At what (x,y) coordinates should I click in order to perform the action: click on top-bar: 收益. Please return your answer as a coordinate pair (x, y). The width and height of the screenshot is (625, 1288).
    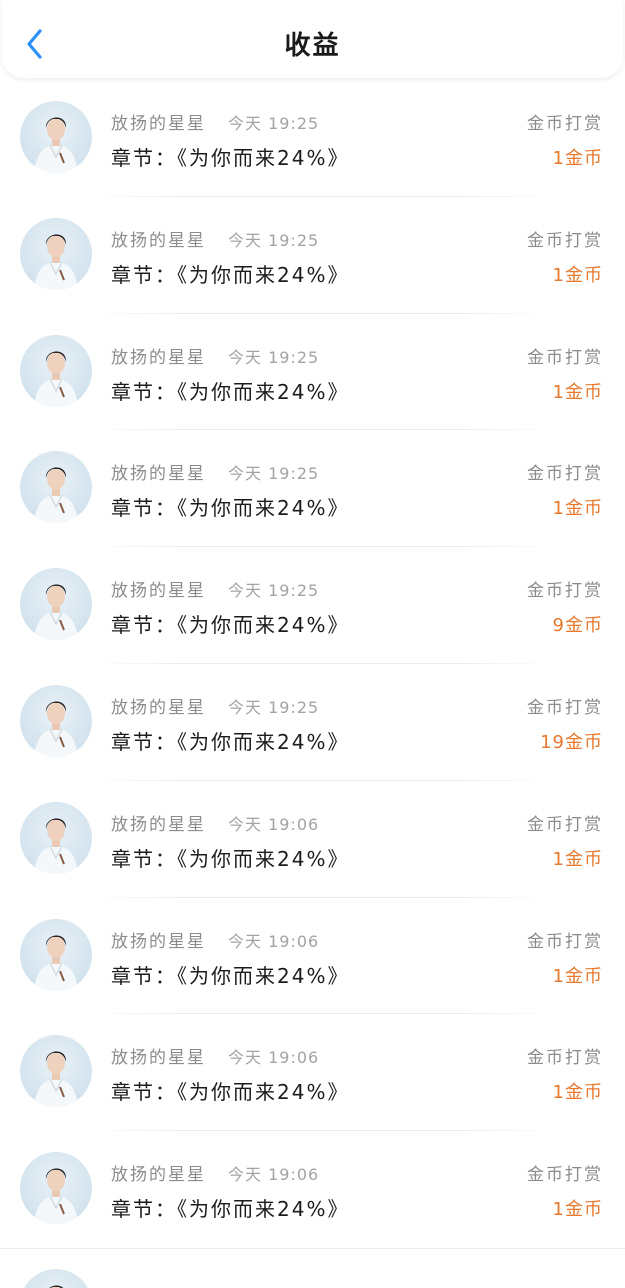
    Looking at the image, I should click on (312, 39).